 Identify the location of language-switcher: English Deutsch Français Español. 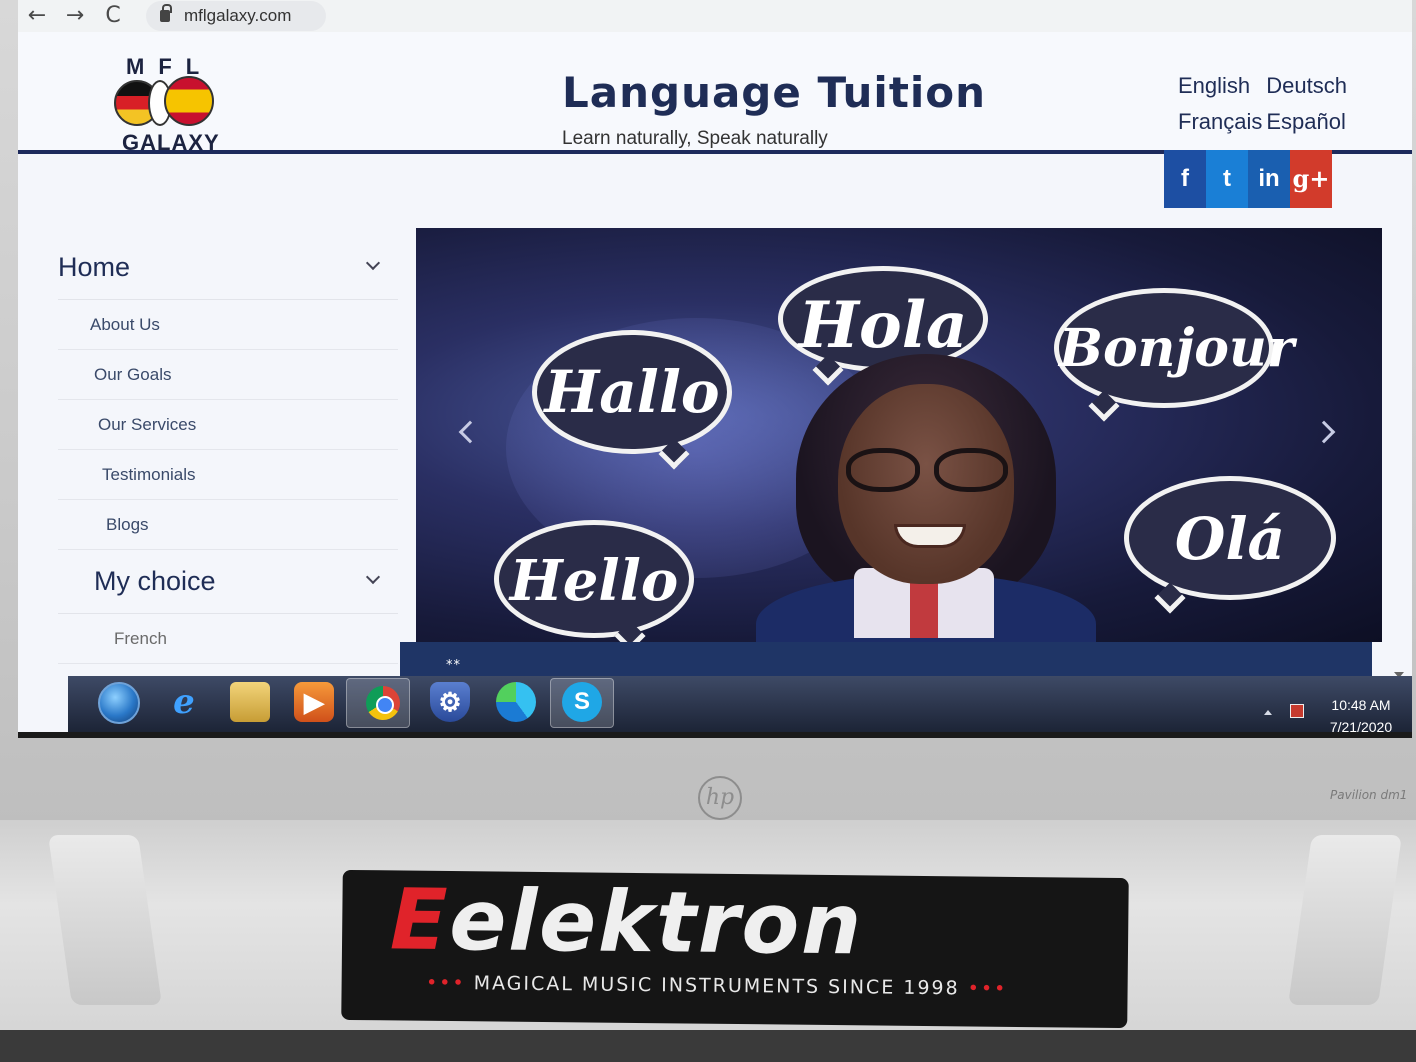
(1278, 104).